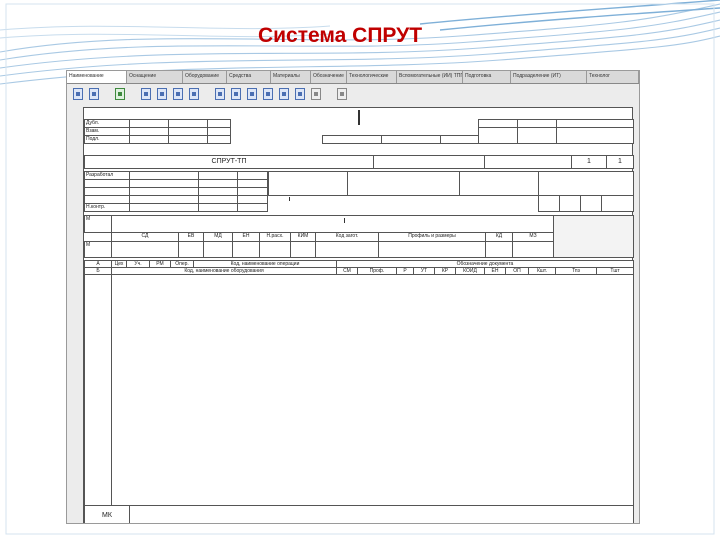  I want to click on podl-field, so click(149, 139).